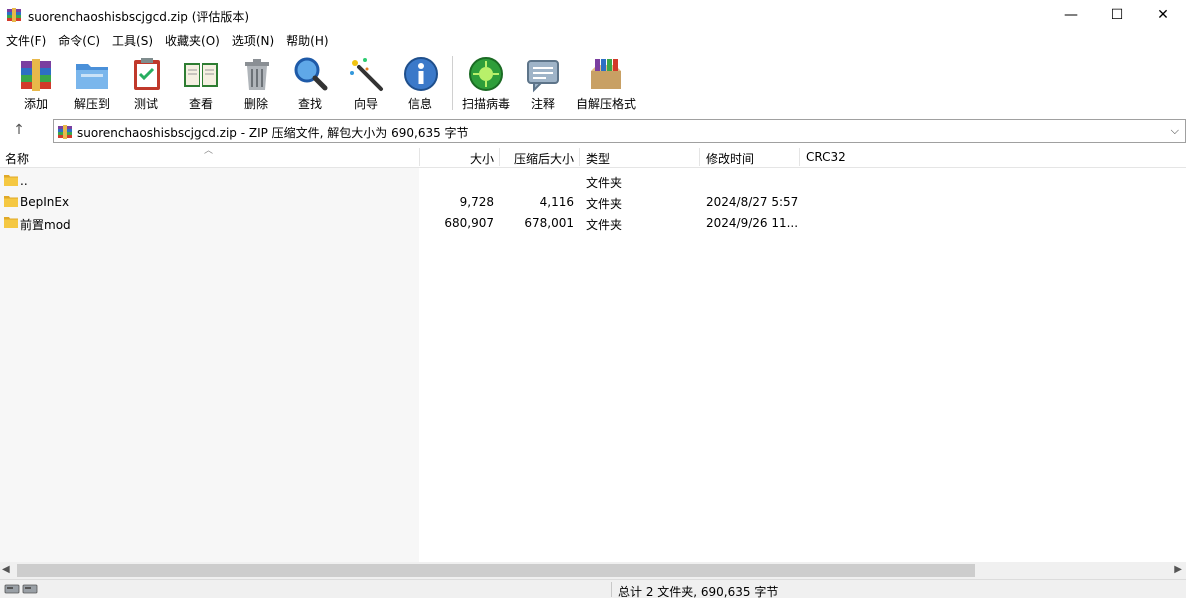 The image size is (1186, 598). I want to click on scroll-right-icon: ▶, so click(1178, 569).